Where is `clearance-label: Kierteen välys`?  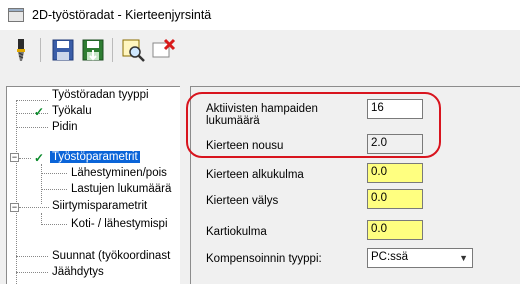
clearance-label: Kierteen välys is located at coordinates (242, 201).